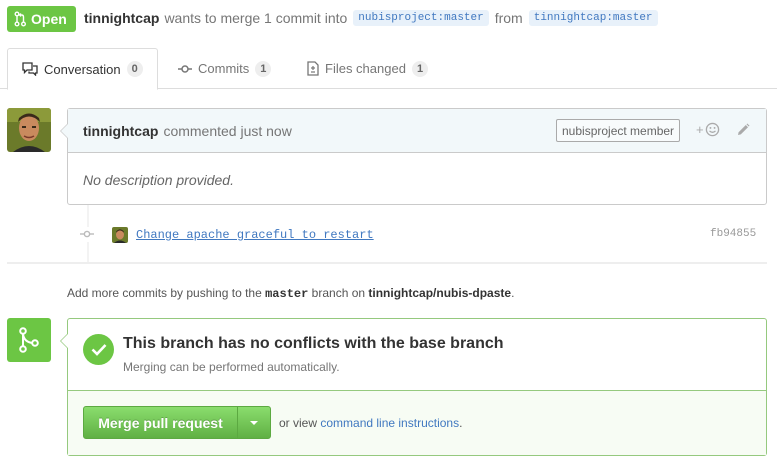  I want to click on tab-conversation-label: Conversation, so click(82, 69).